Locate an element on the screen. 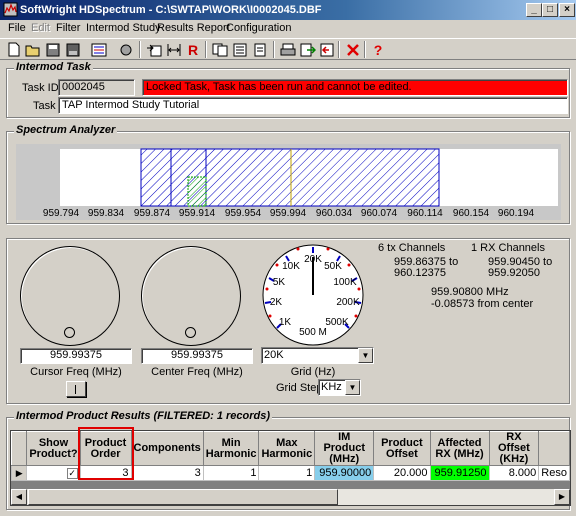  cell-rx-offset: 8.000 is located at coordinates (514, 473).